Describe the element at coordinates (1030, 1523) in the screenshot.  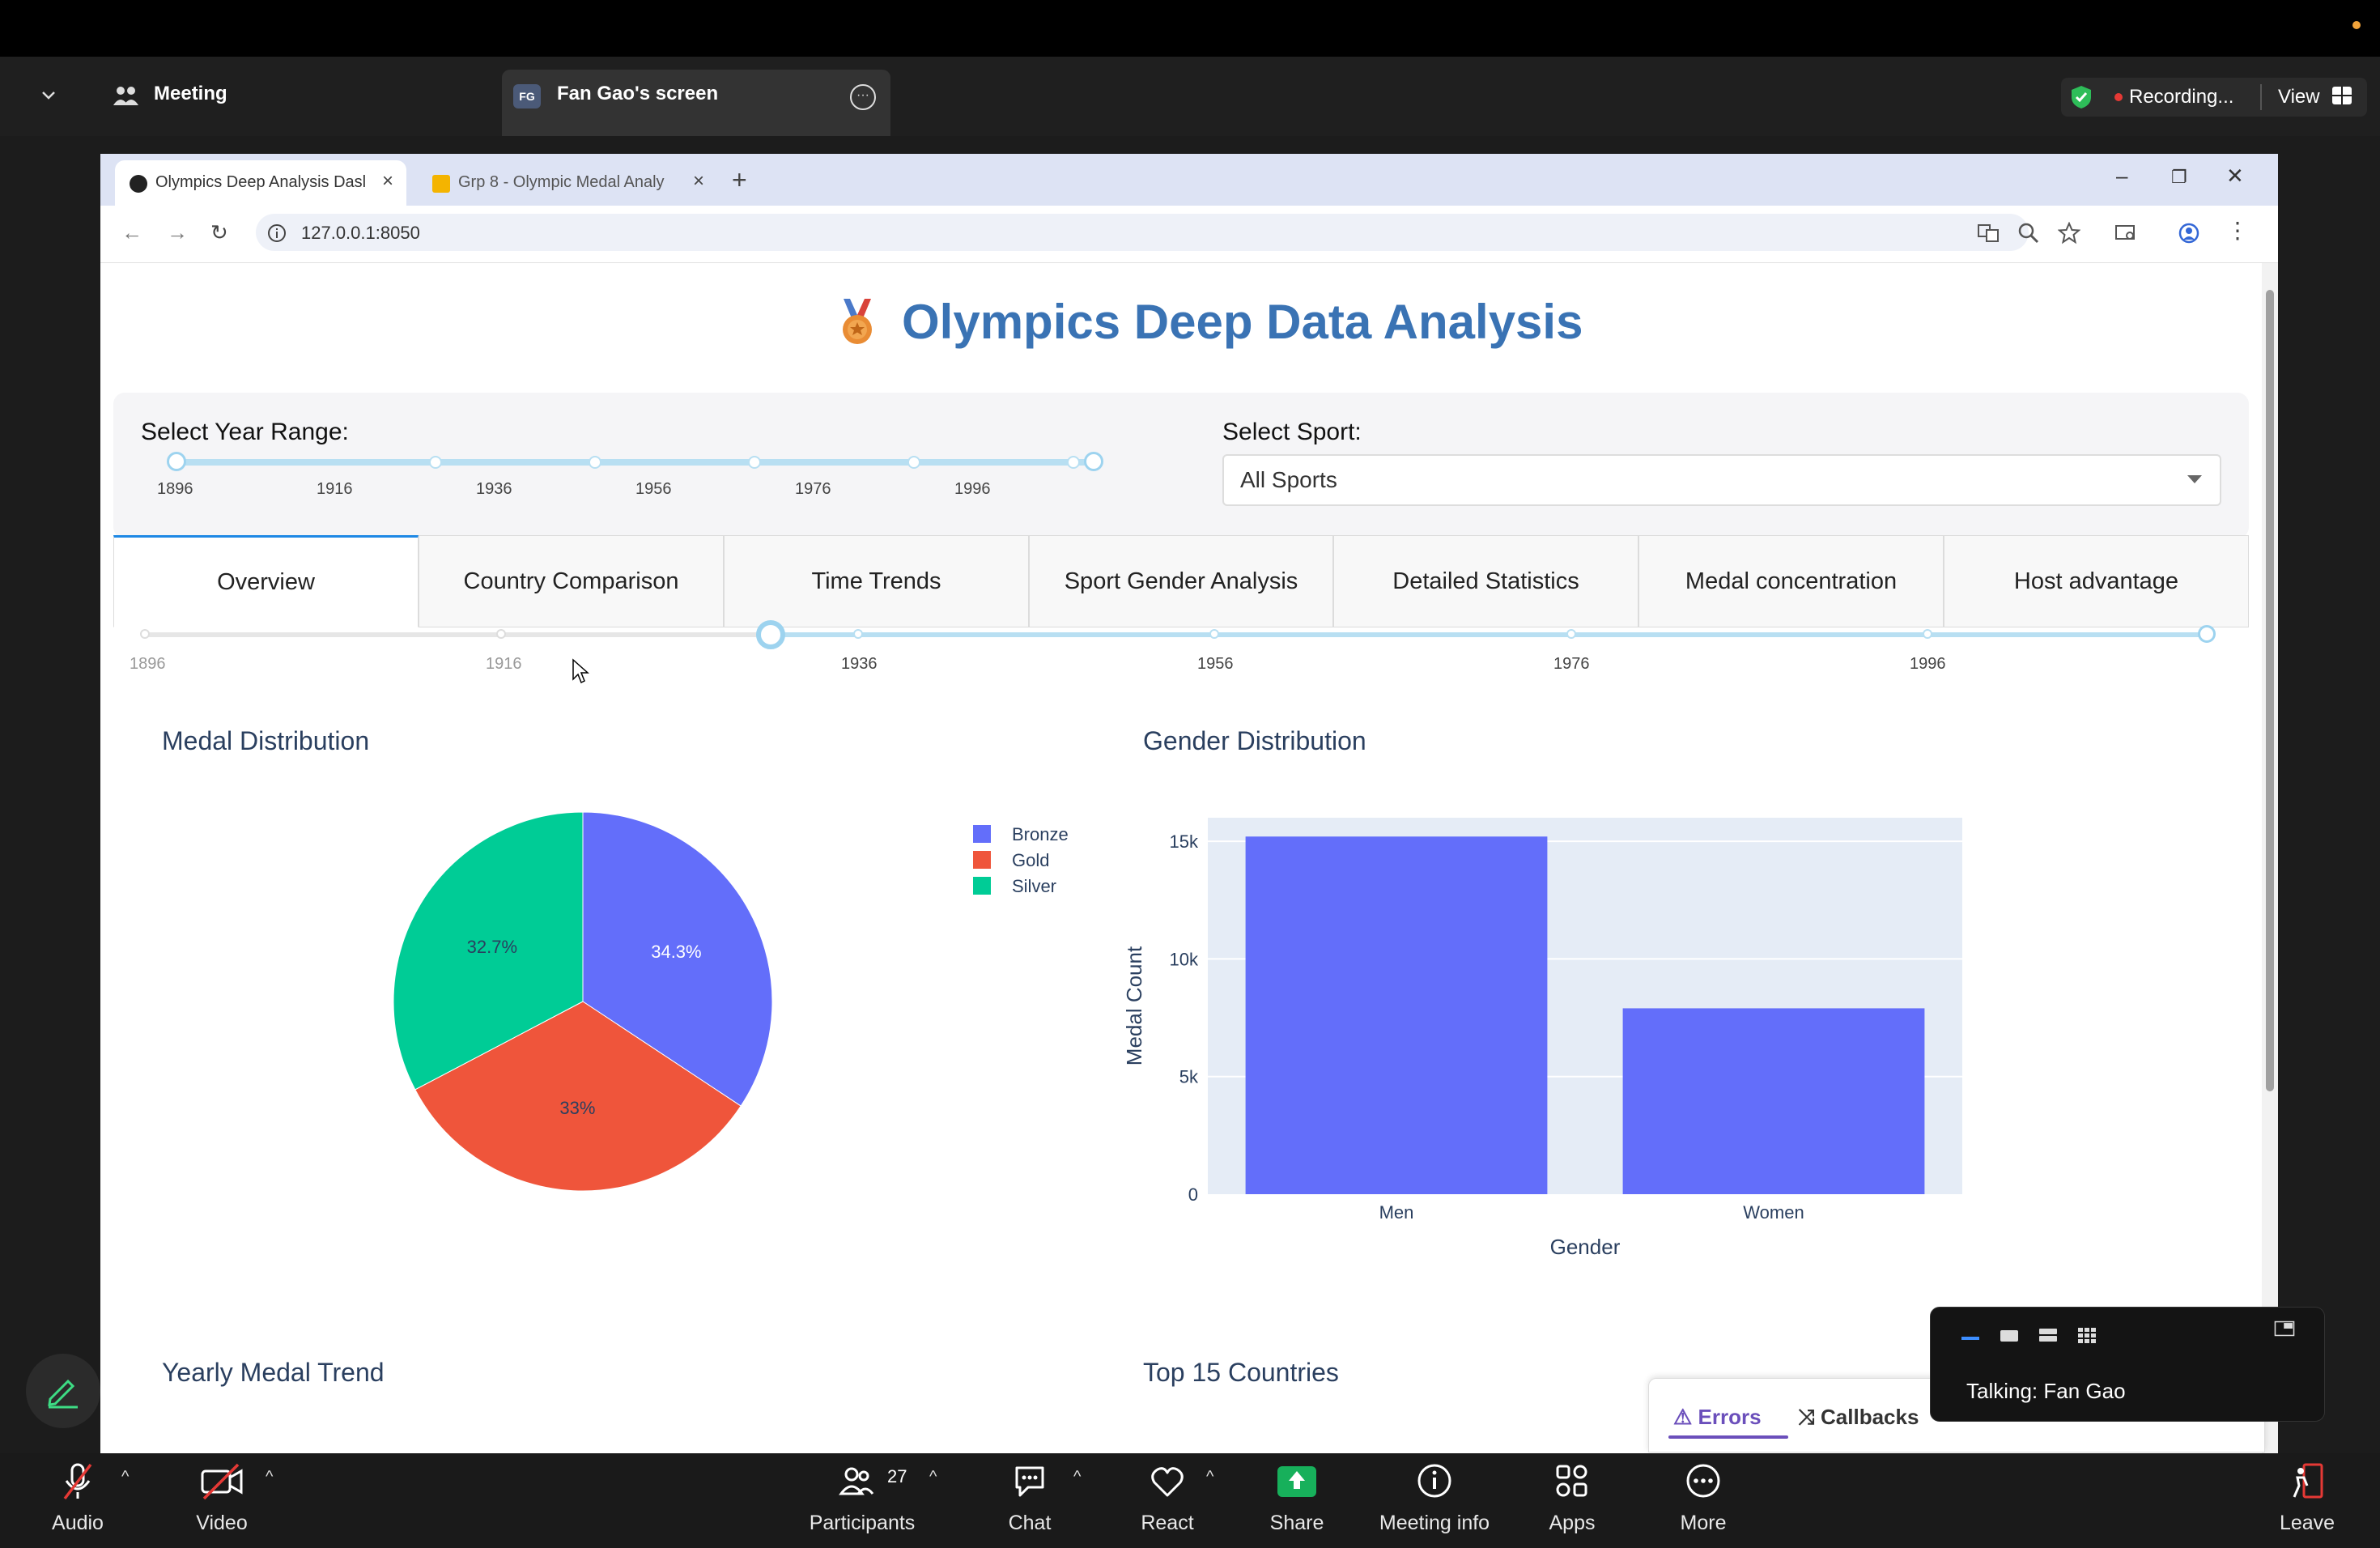
I see `chat-label: Chat` at that location.